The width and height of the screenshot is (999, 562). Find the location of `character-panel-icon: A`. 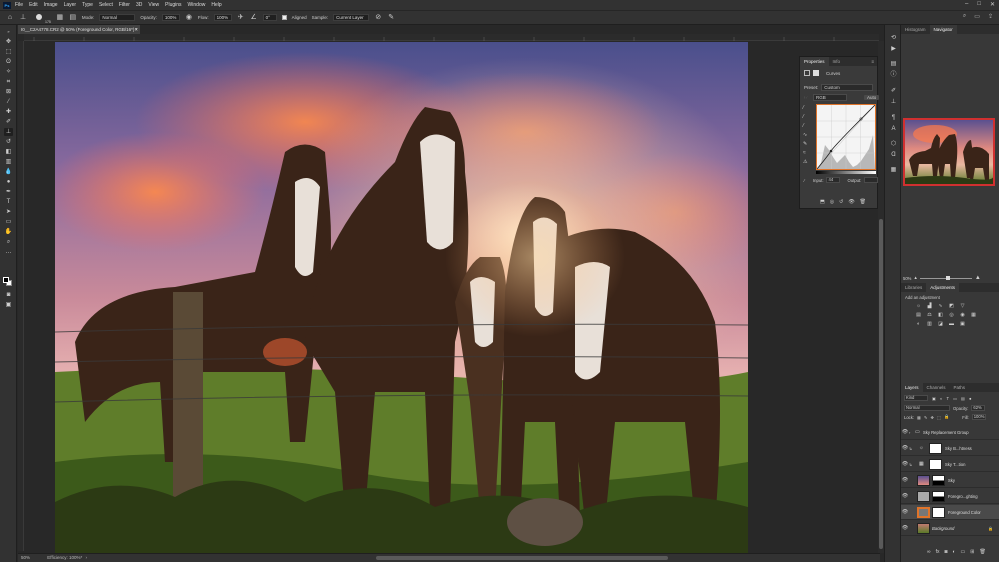

character-panel-icon: A is located at coordinates (893, 129).